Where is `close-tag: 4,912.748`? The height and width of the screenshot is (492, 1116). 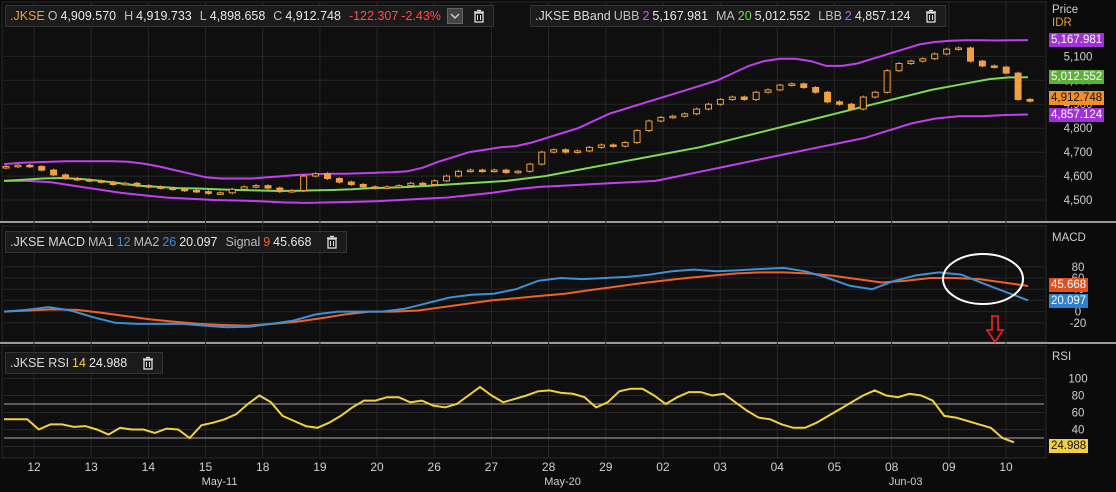 close-tag: 4,912.748 is located at coordinates (1077, 98).